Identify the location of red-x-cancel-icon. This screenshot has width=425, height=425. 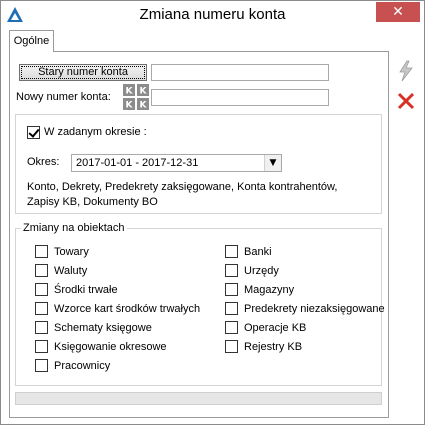
(406, 101).